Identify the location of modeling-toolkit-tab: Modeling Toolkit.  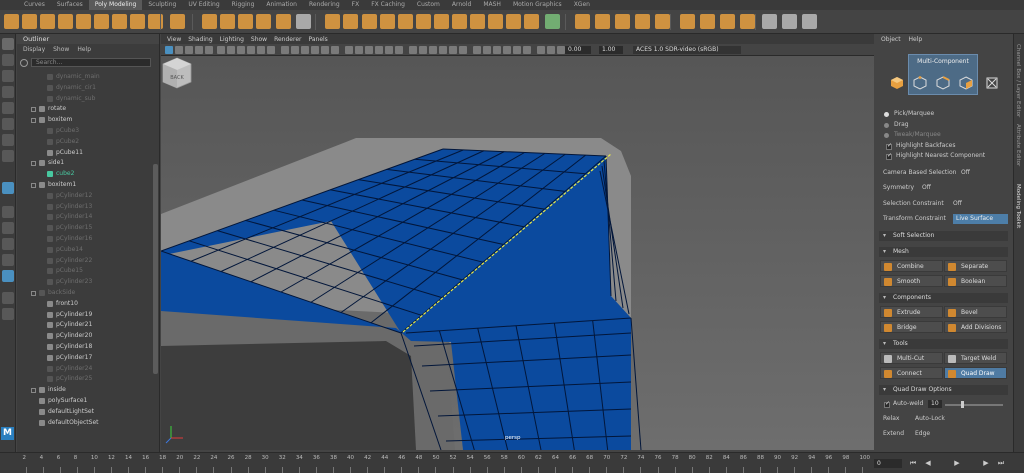
(1018, 206).